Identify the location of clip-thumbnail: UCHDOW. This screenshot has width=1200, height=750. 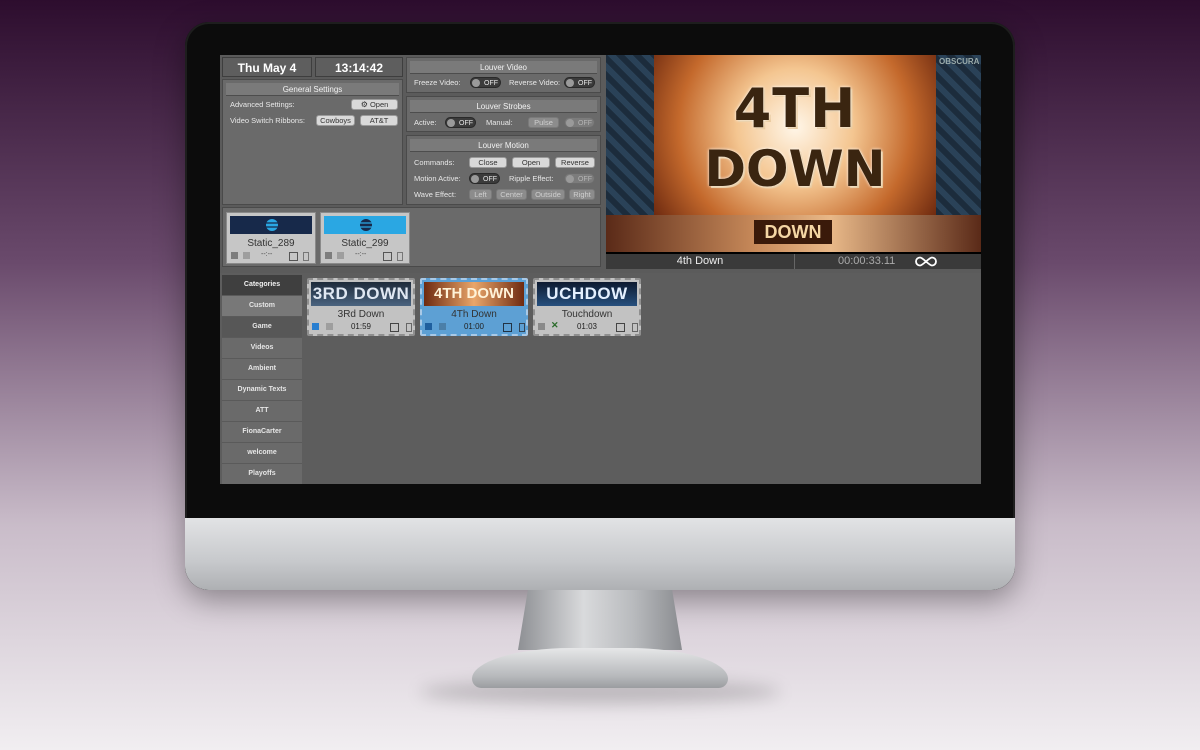
(587, 294).